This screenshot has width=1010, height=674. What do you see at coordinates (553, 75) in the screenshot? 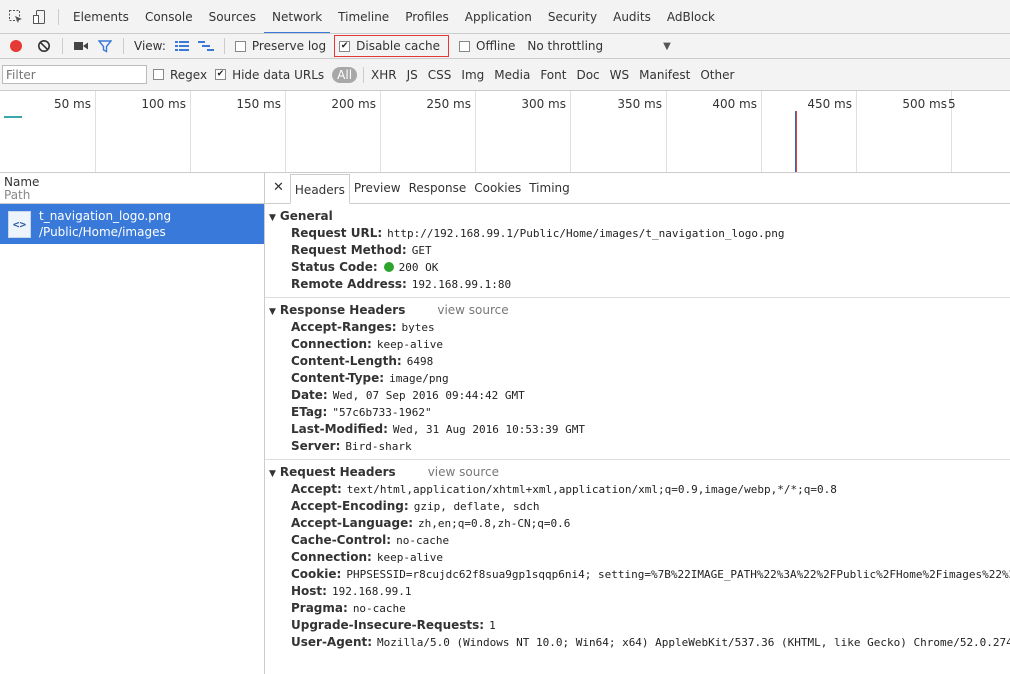
I see `filter-font: Font` at bounding box center [553, 75].